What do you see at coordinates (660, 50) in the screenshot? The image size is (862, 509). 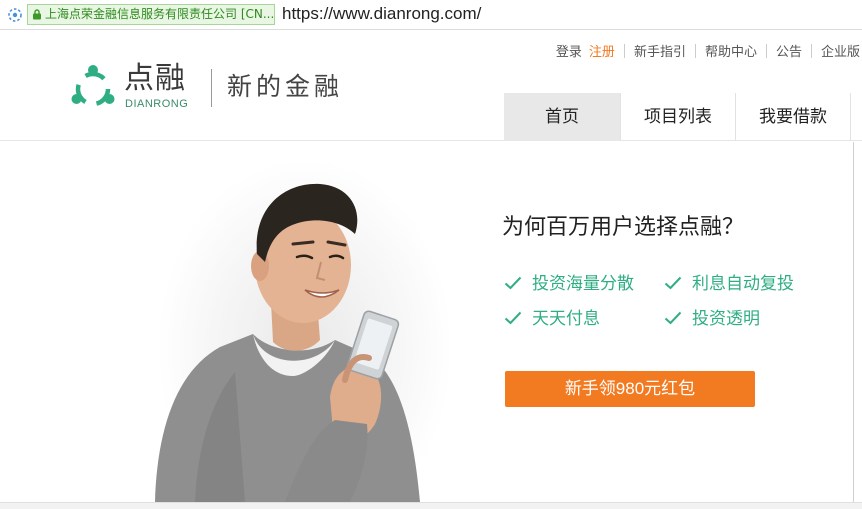 I see `new-user-guide-link: 新手指引` at bounding box center [660, 50].